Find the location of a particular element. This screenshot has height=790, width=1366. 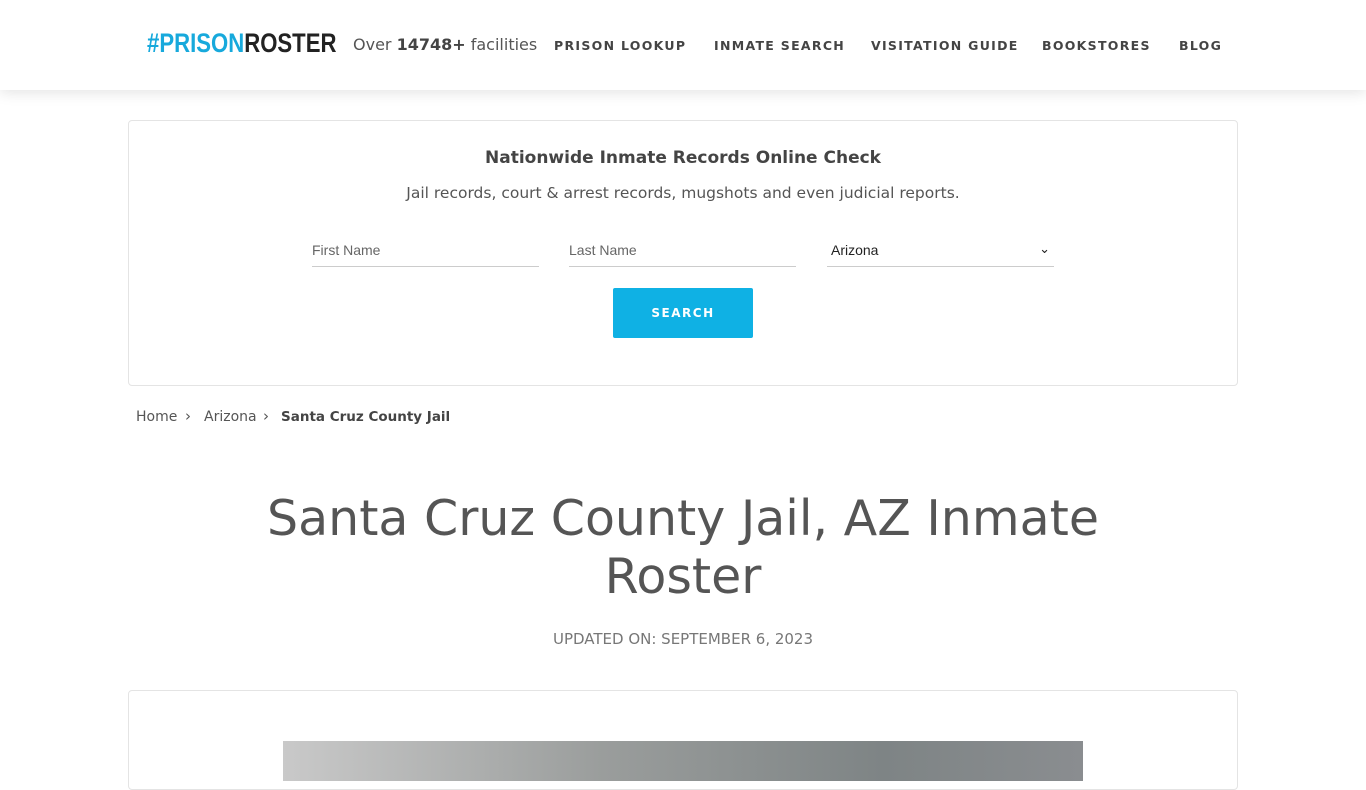

facility-count: Over 14748+ facilities is located at coordinates (445, 44).